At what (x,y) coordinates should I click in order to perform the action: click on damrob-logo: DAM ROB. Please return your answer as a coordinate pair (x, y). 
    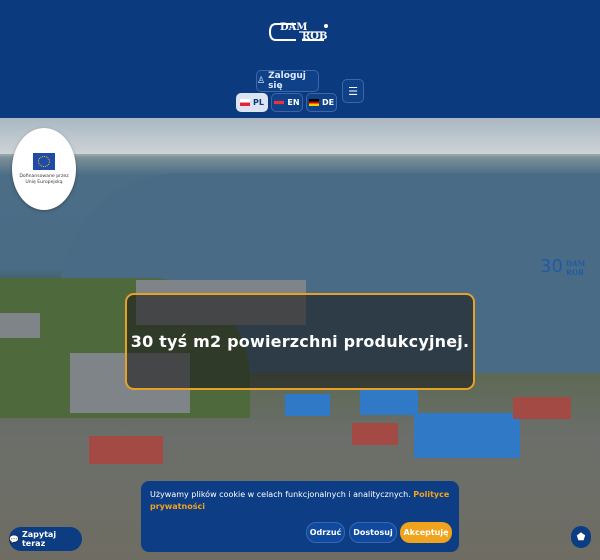
    Looking at the image, I should click on (300, 32).